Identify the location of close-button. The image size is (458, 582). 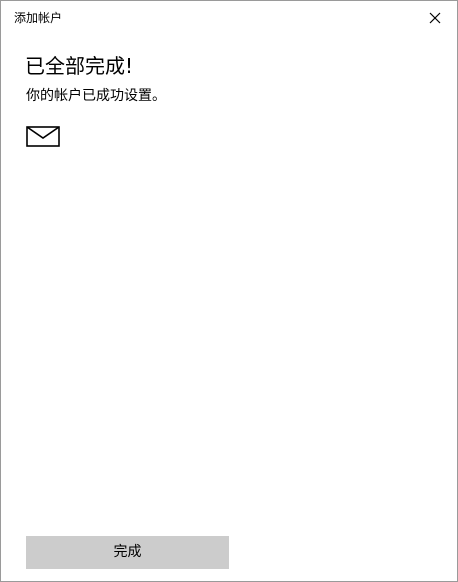
(435, 18).